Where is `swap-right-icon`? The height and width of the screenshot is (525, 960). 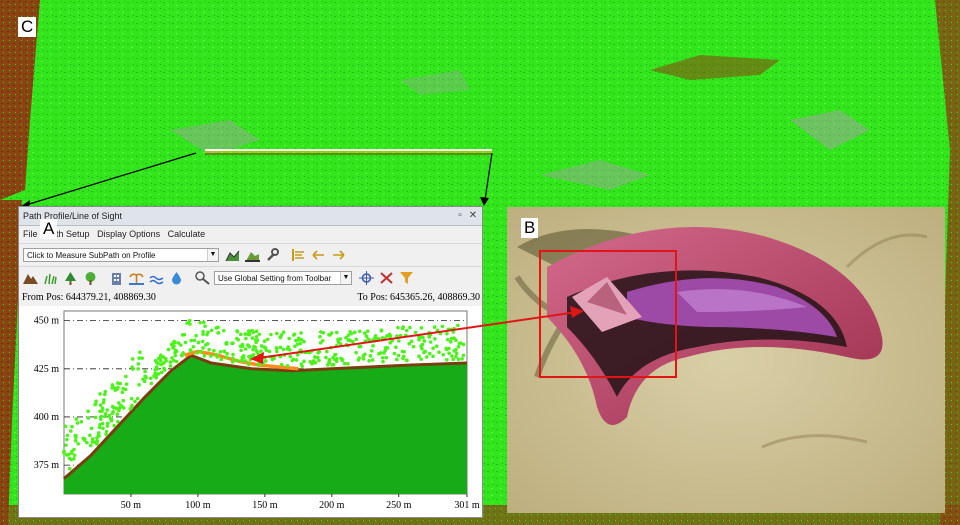
swap-right-icon is located at coordinates (338, 255).